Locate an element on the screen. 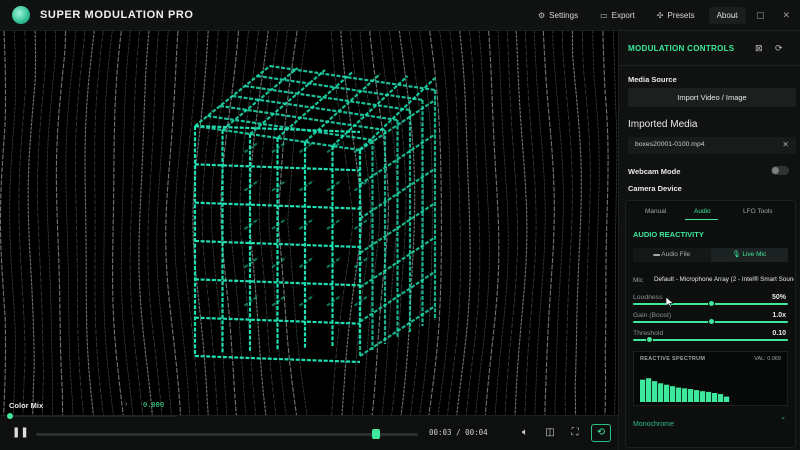 Image resolution: width=800 pixels, height=450 pixels. loop-icon: ⟲ is located at coordinates (601, 432).